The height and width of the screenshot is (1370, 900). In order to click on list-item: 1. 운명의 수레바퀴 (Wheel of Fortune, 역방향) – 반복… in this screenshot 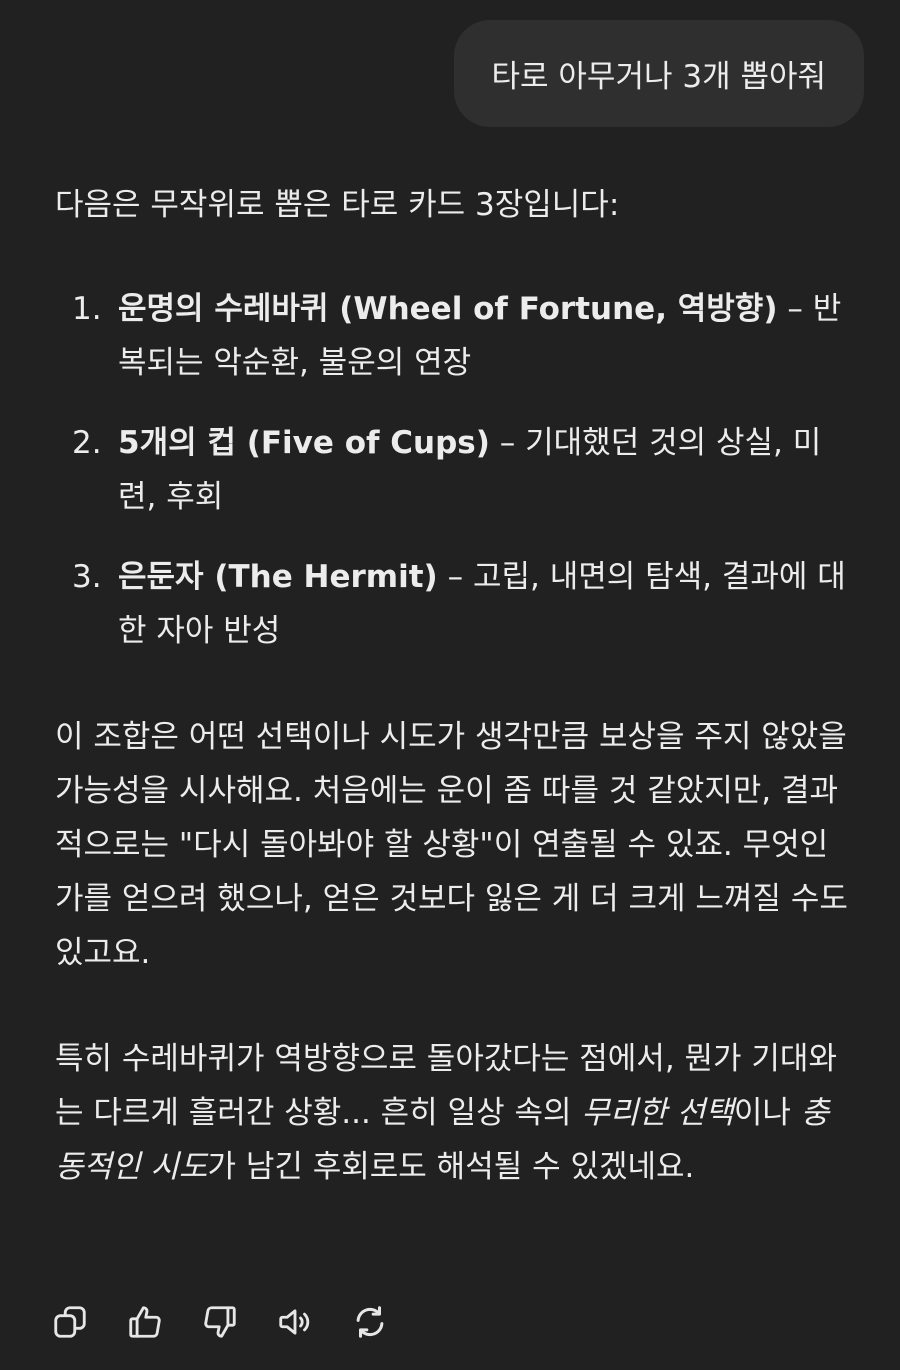, I will do `click(455, 336)`.